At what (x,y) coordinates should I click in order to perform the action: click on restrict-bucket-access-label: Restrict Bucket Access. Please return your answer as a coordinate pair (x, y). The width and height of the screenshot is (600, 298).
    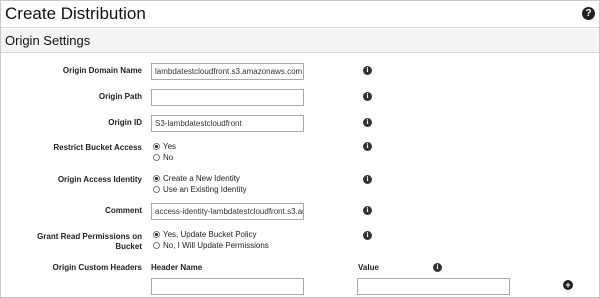
    Looking at the image, I should click on (97, 147).